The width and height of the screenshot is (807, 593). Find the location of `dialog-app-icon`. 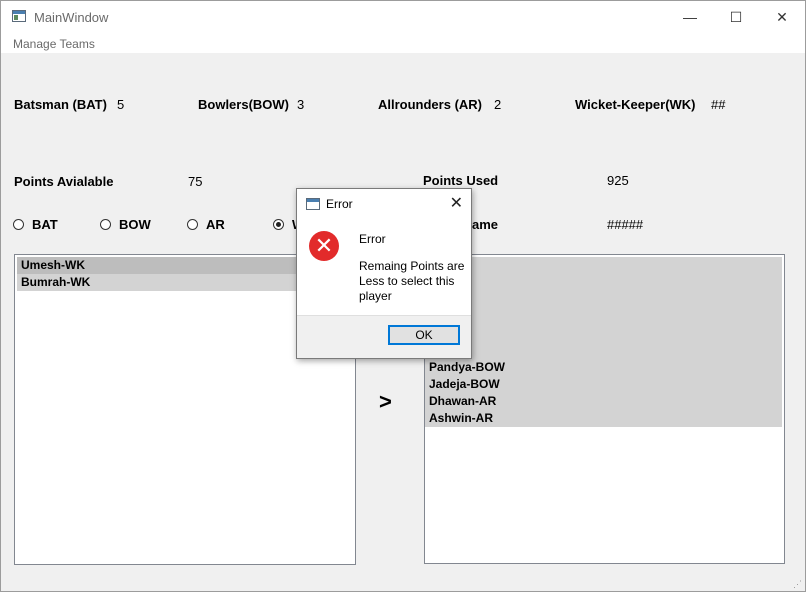

dialog-app-icon is located at coordinates (313, 204).